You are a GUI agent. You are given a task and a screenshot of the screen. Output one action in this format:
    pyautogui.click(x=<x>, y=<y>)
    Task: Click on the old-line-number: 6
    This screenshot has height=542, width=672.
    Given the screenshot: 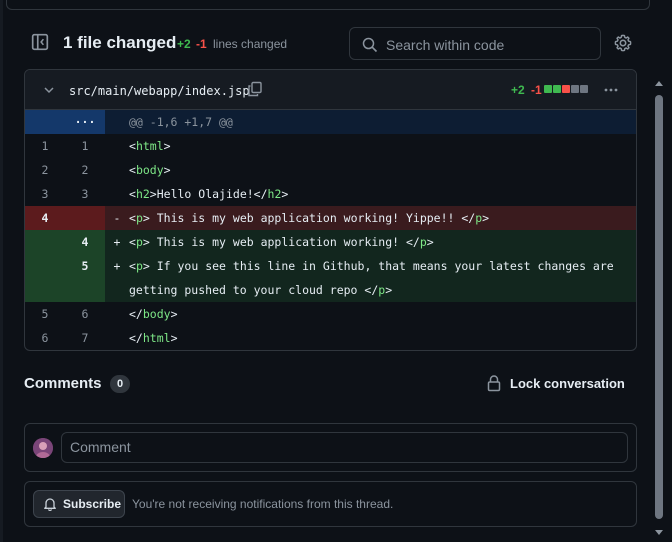 What is the action you would take?
    pyautogui.click(x=45, y=338)
    